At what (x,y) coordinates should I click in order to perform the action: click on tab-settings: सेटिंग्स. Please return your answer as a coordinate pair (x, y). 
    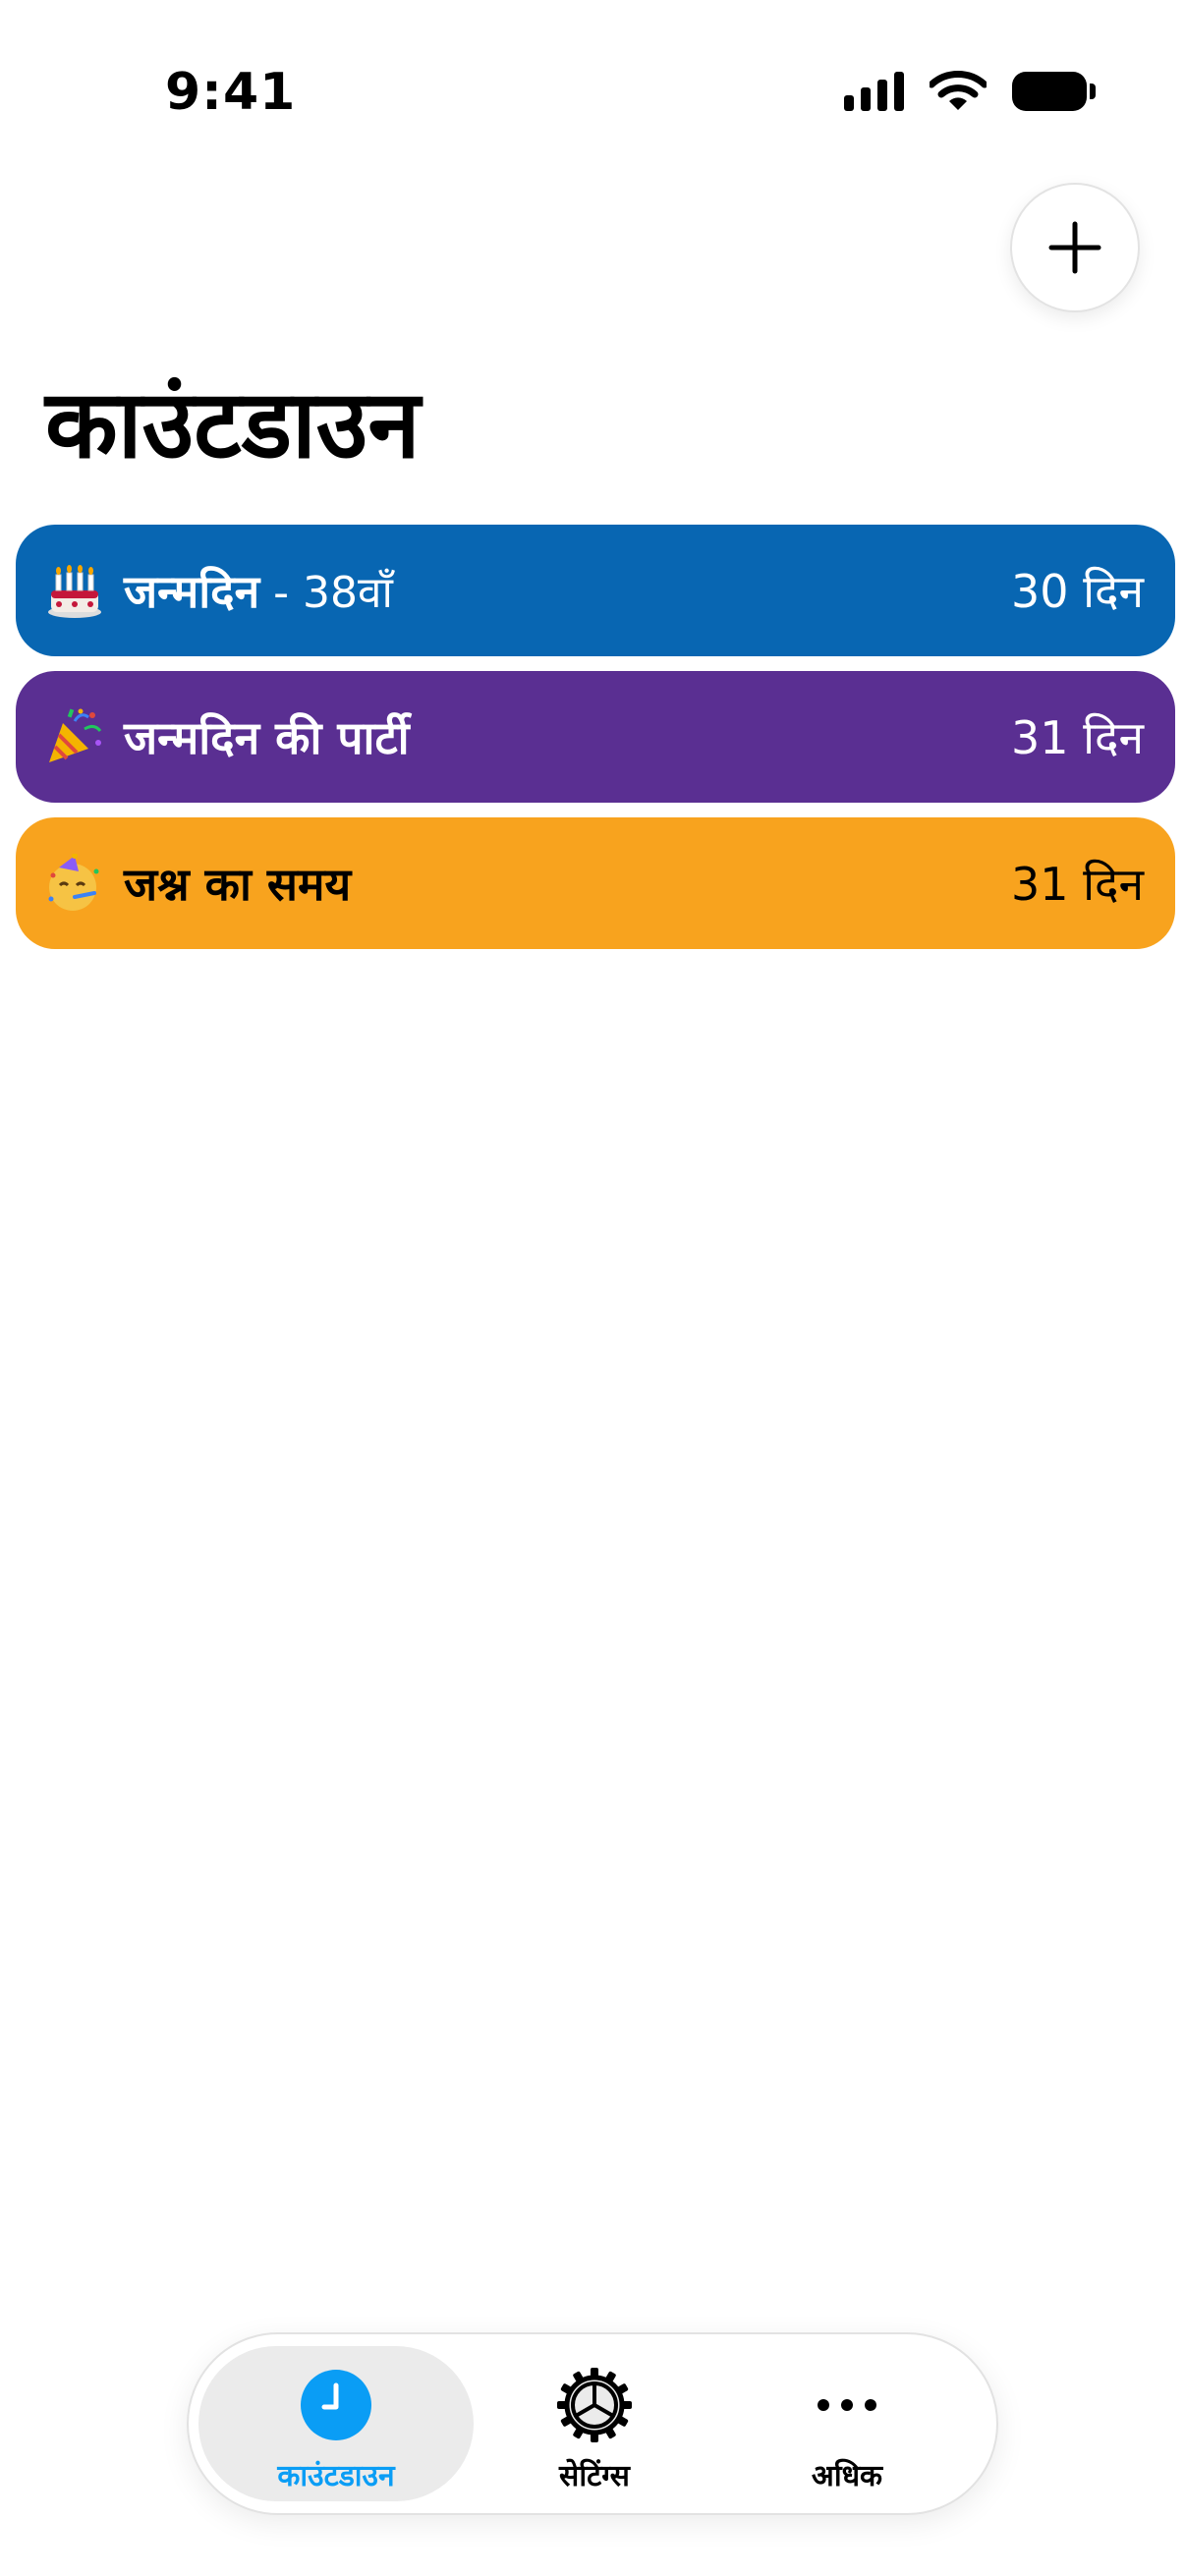
    Looking at the image, I should click on (594, 2423).